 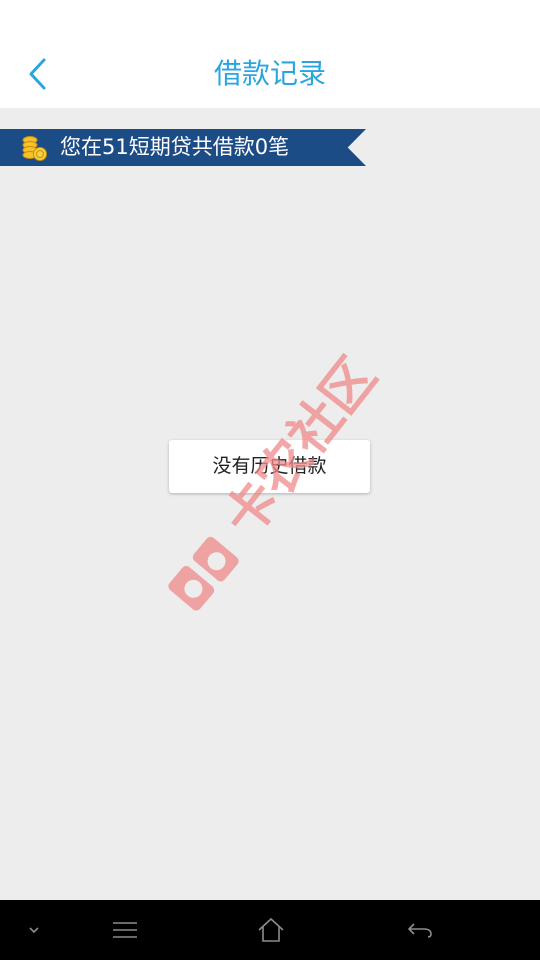 I want to click on nav-home-button, so click(x=271, y=930).